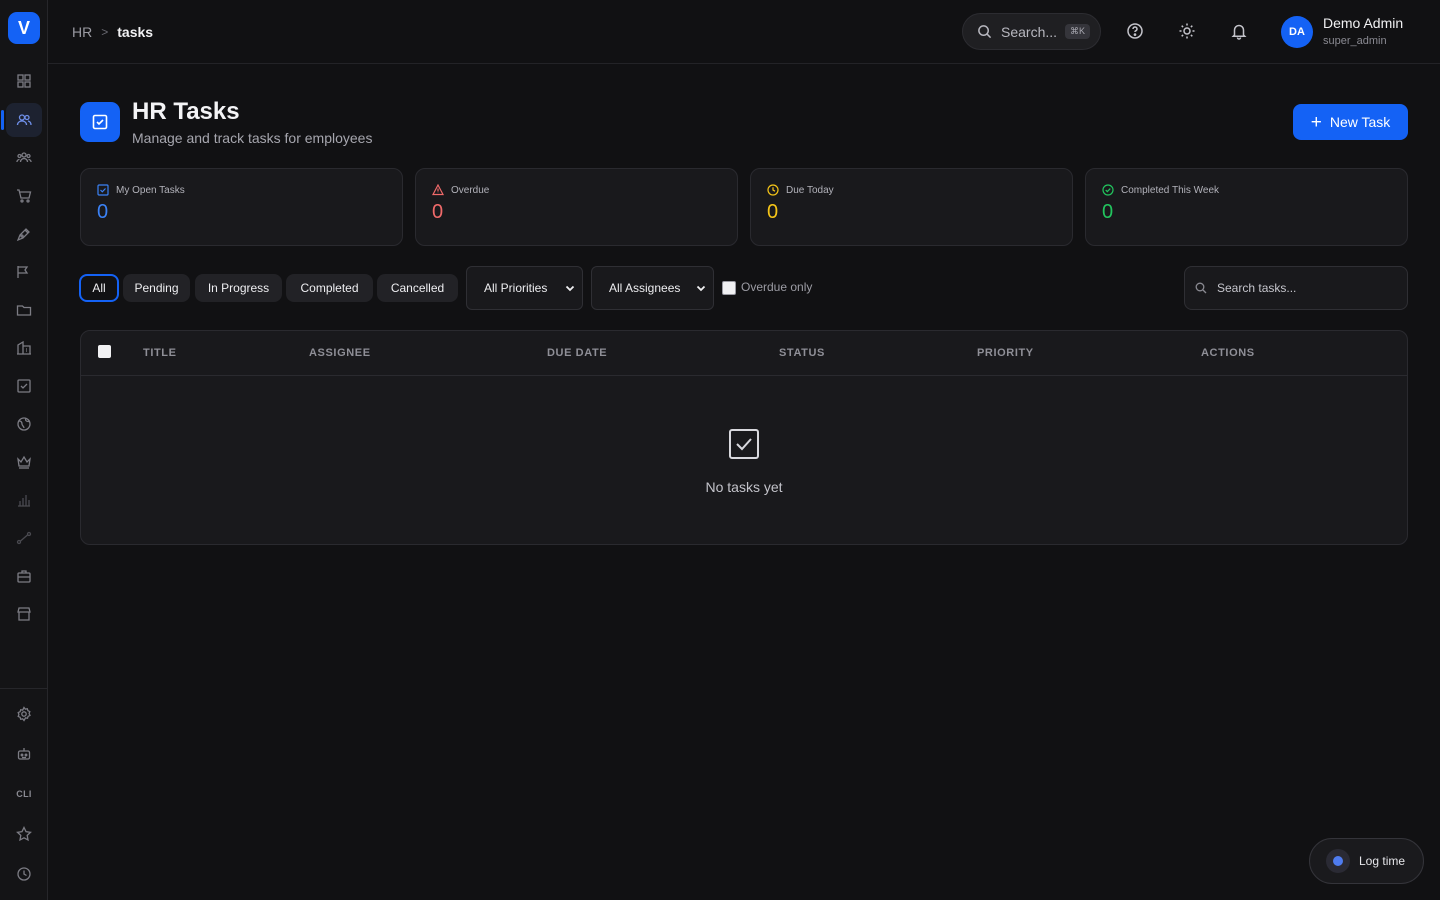  I want to click on notifications-button, so click(1239, 31).